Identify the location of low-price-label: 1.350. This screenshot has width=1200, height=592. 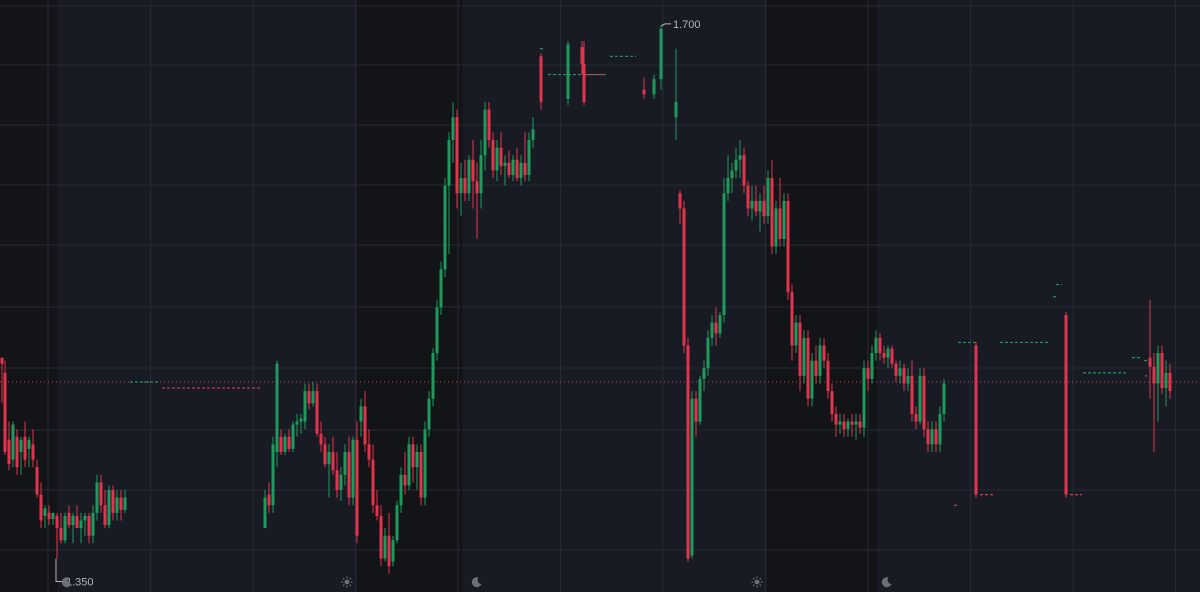
(80, 583).